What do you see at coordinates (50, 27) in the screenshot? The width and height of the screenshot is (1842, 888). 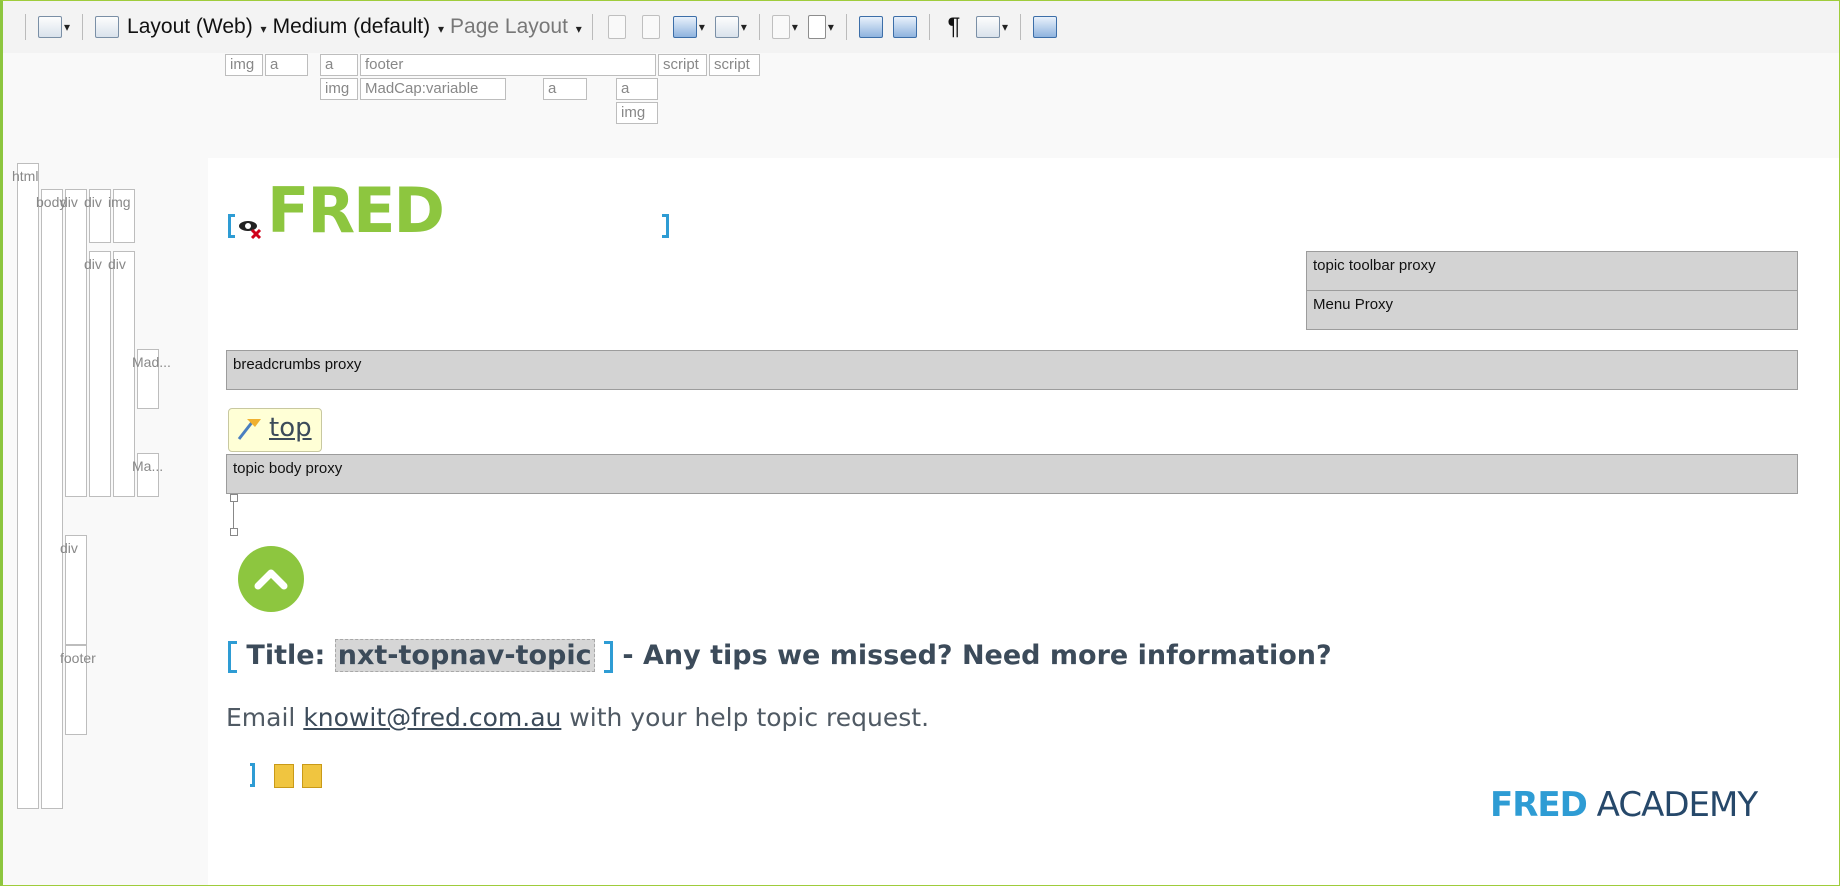 I see `magnifier-icon` at bounding box center [50, 27].